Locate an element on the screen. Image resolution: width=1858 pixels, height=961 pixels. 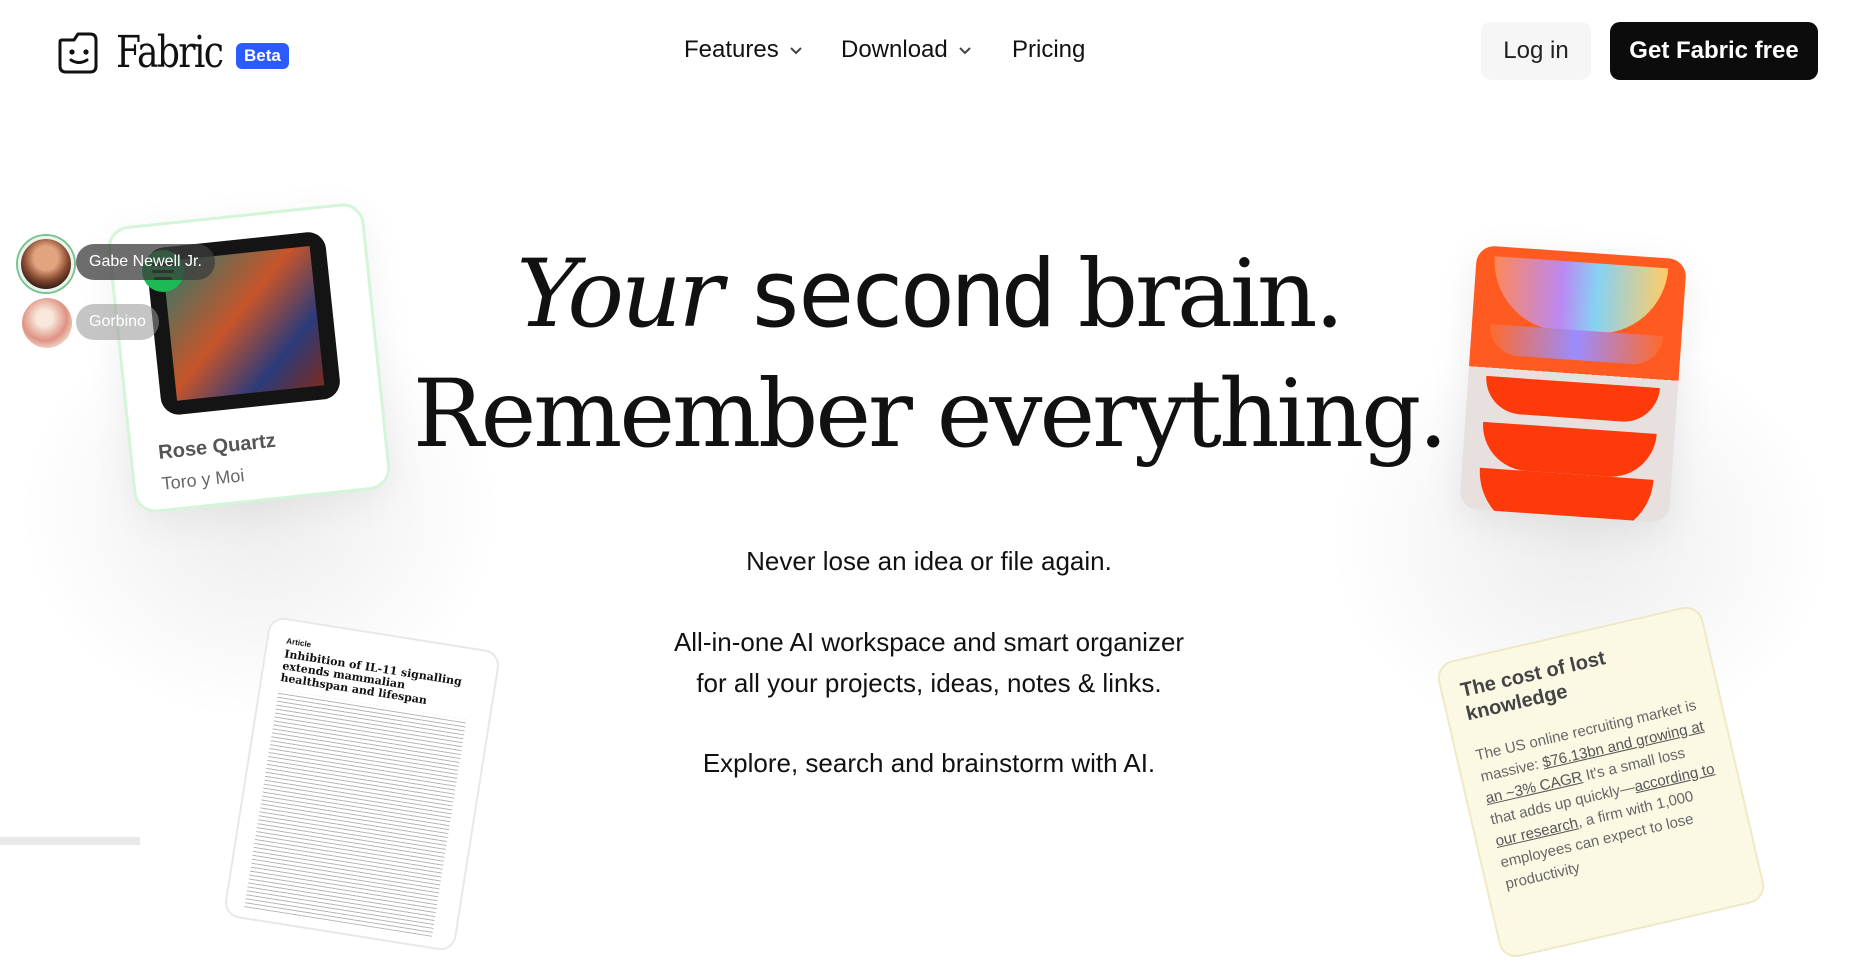
nav-pricing: Pricing is located at coordinates (1048, 50).